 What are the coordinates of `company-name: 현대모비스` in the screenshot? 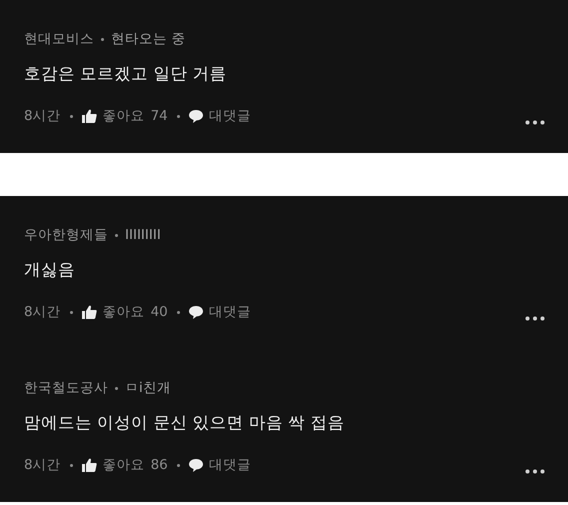 It's located at (59, 39).